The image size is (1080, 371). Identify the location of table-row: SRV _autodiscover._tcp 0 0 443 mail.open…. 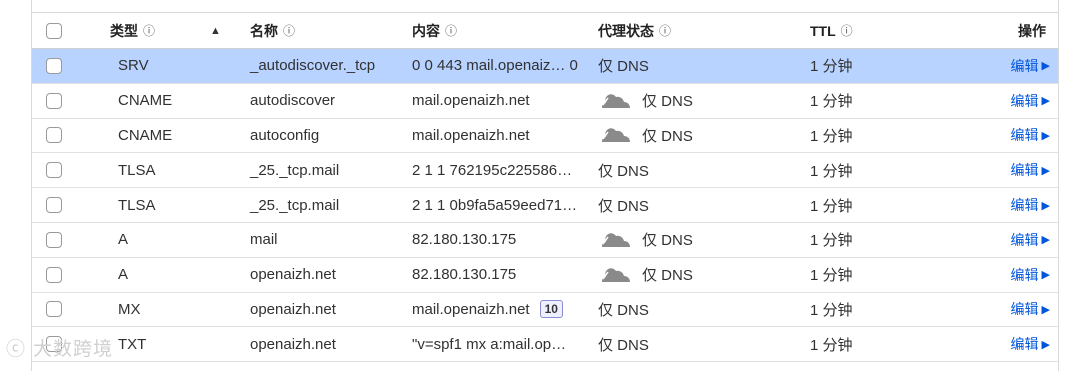
(545, 66).